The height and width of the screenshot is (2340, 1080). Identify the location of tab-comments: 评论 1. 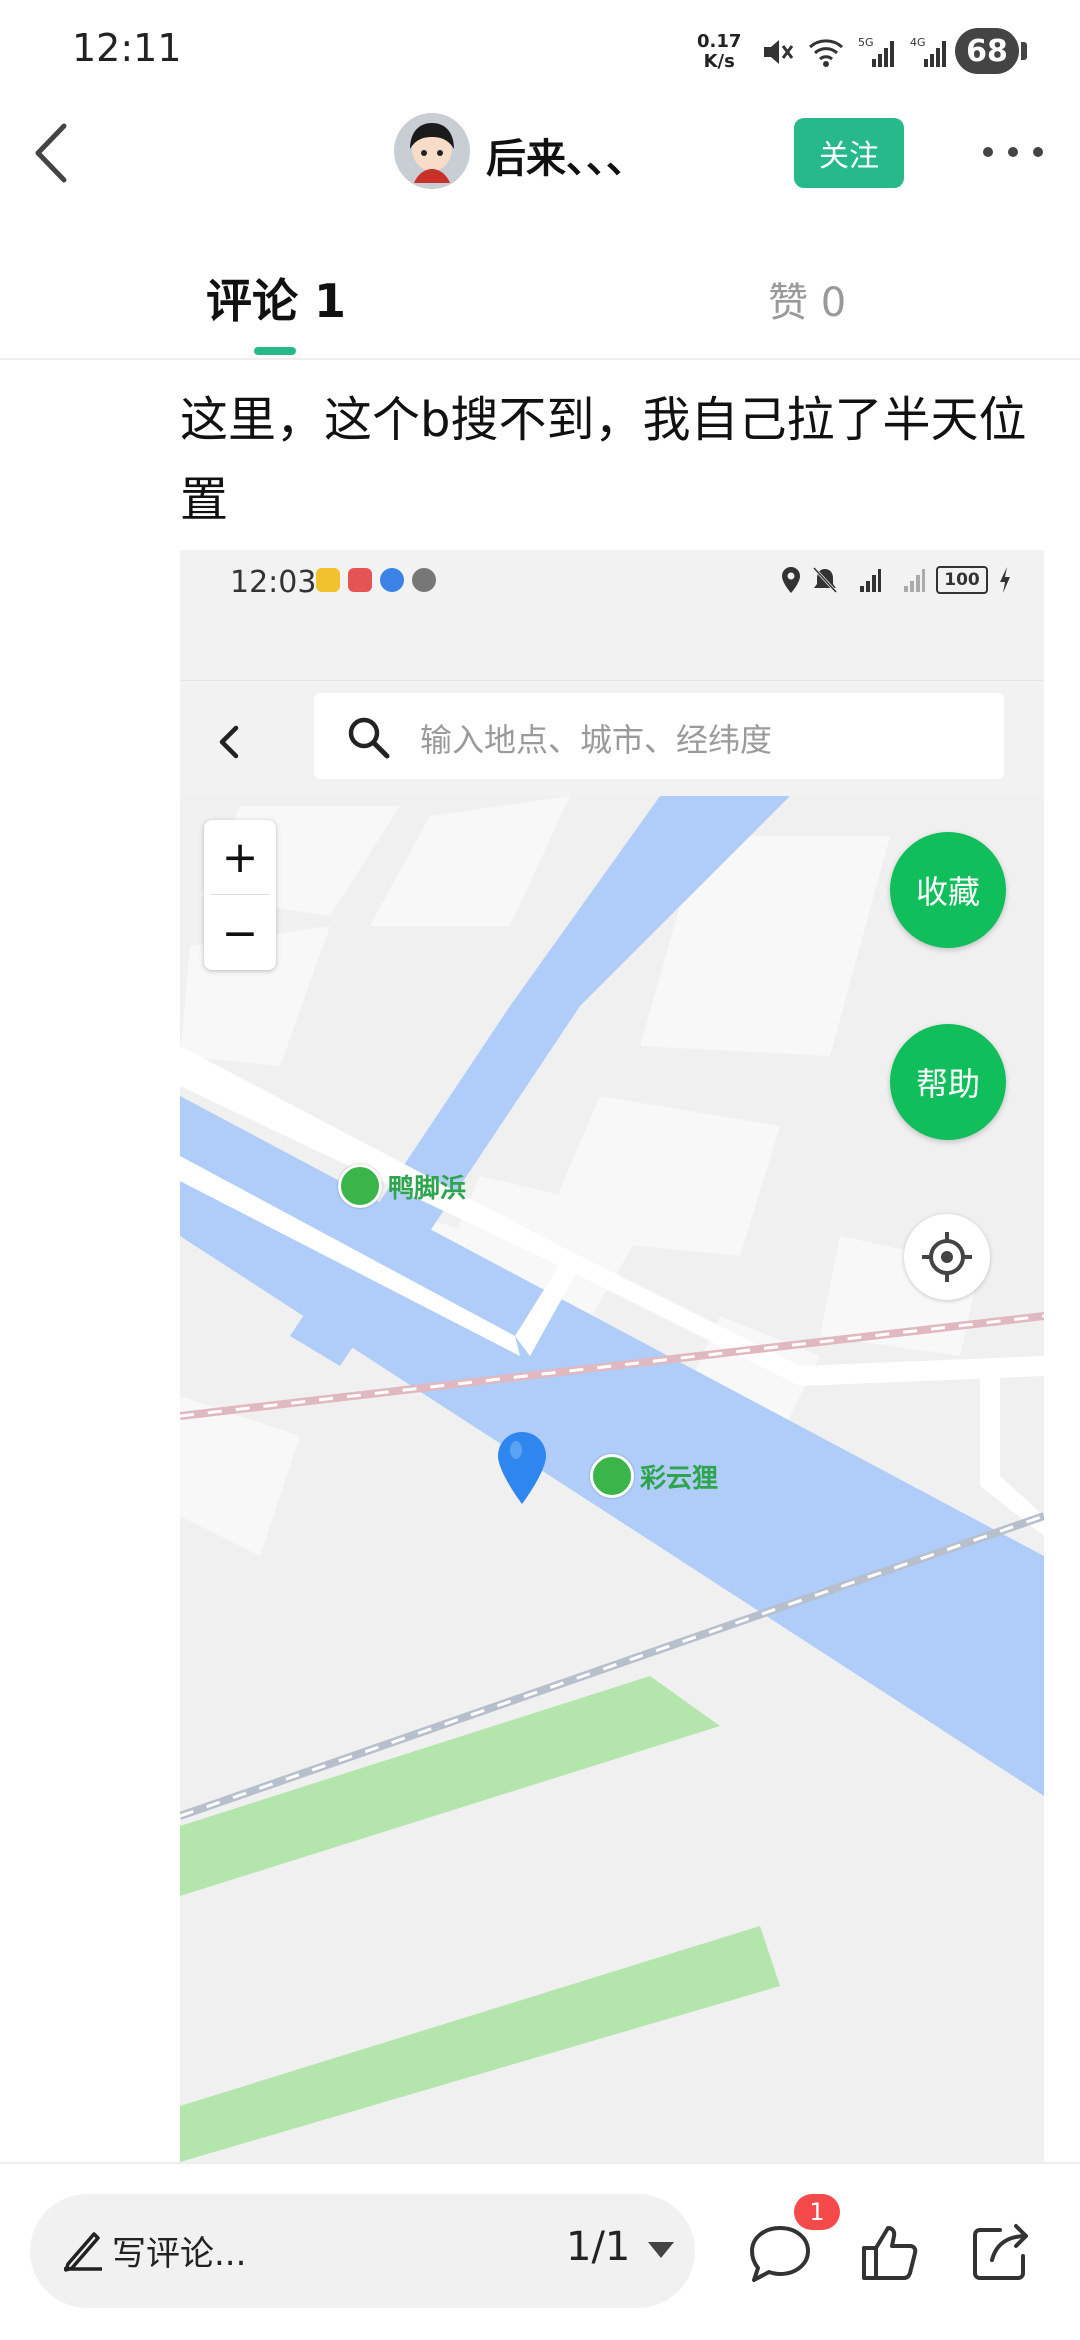
(276, 298).